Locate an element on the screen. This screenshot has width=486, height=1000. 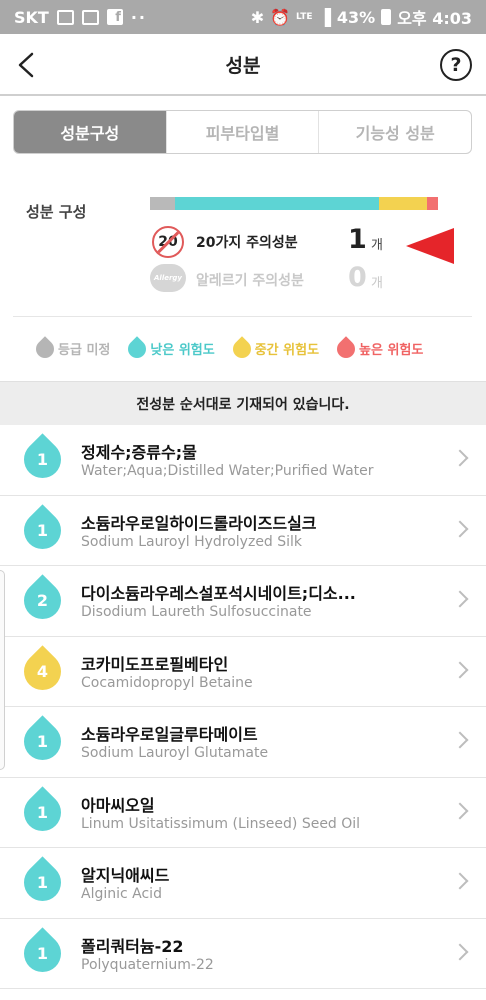
tab-functional: 기능성 성분 is located at coordinates (394, 132).